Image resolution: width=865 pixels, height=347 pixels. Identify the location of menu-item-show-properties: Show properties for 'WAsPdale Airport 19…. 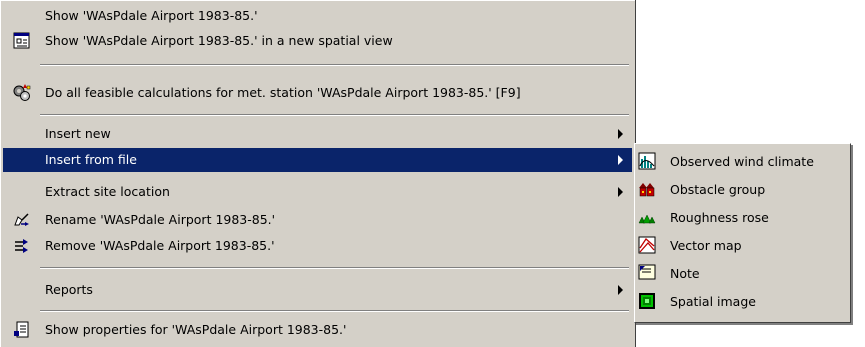
(317, 330).